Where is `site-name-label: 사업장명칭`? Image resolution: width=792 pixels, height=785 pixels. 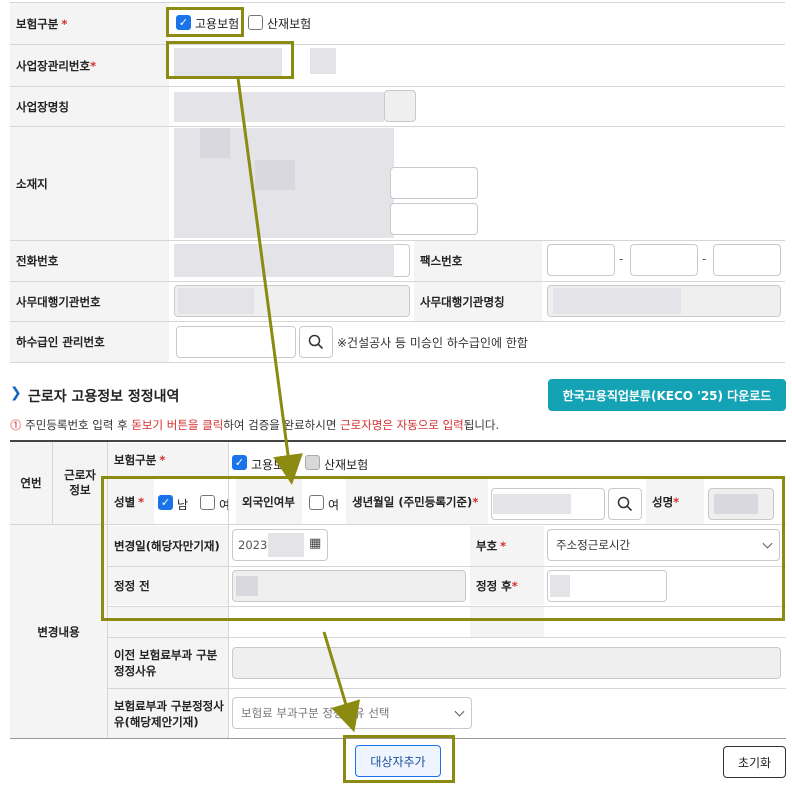 site-name-label: 사업장명칭 is located at coordinates (89, 106).